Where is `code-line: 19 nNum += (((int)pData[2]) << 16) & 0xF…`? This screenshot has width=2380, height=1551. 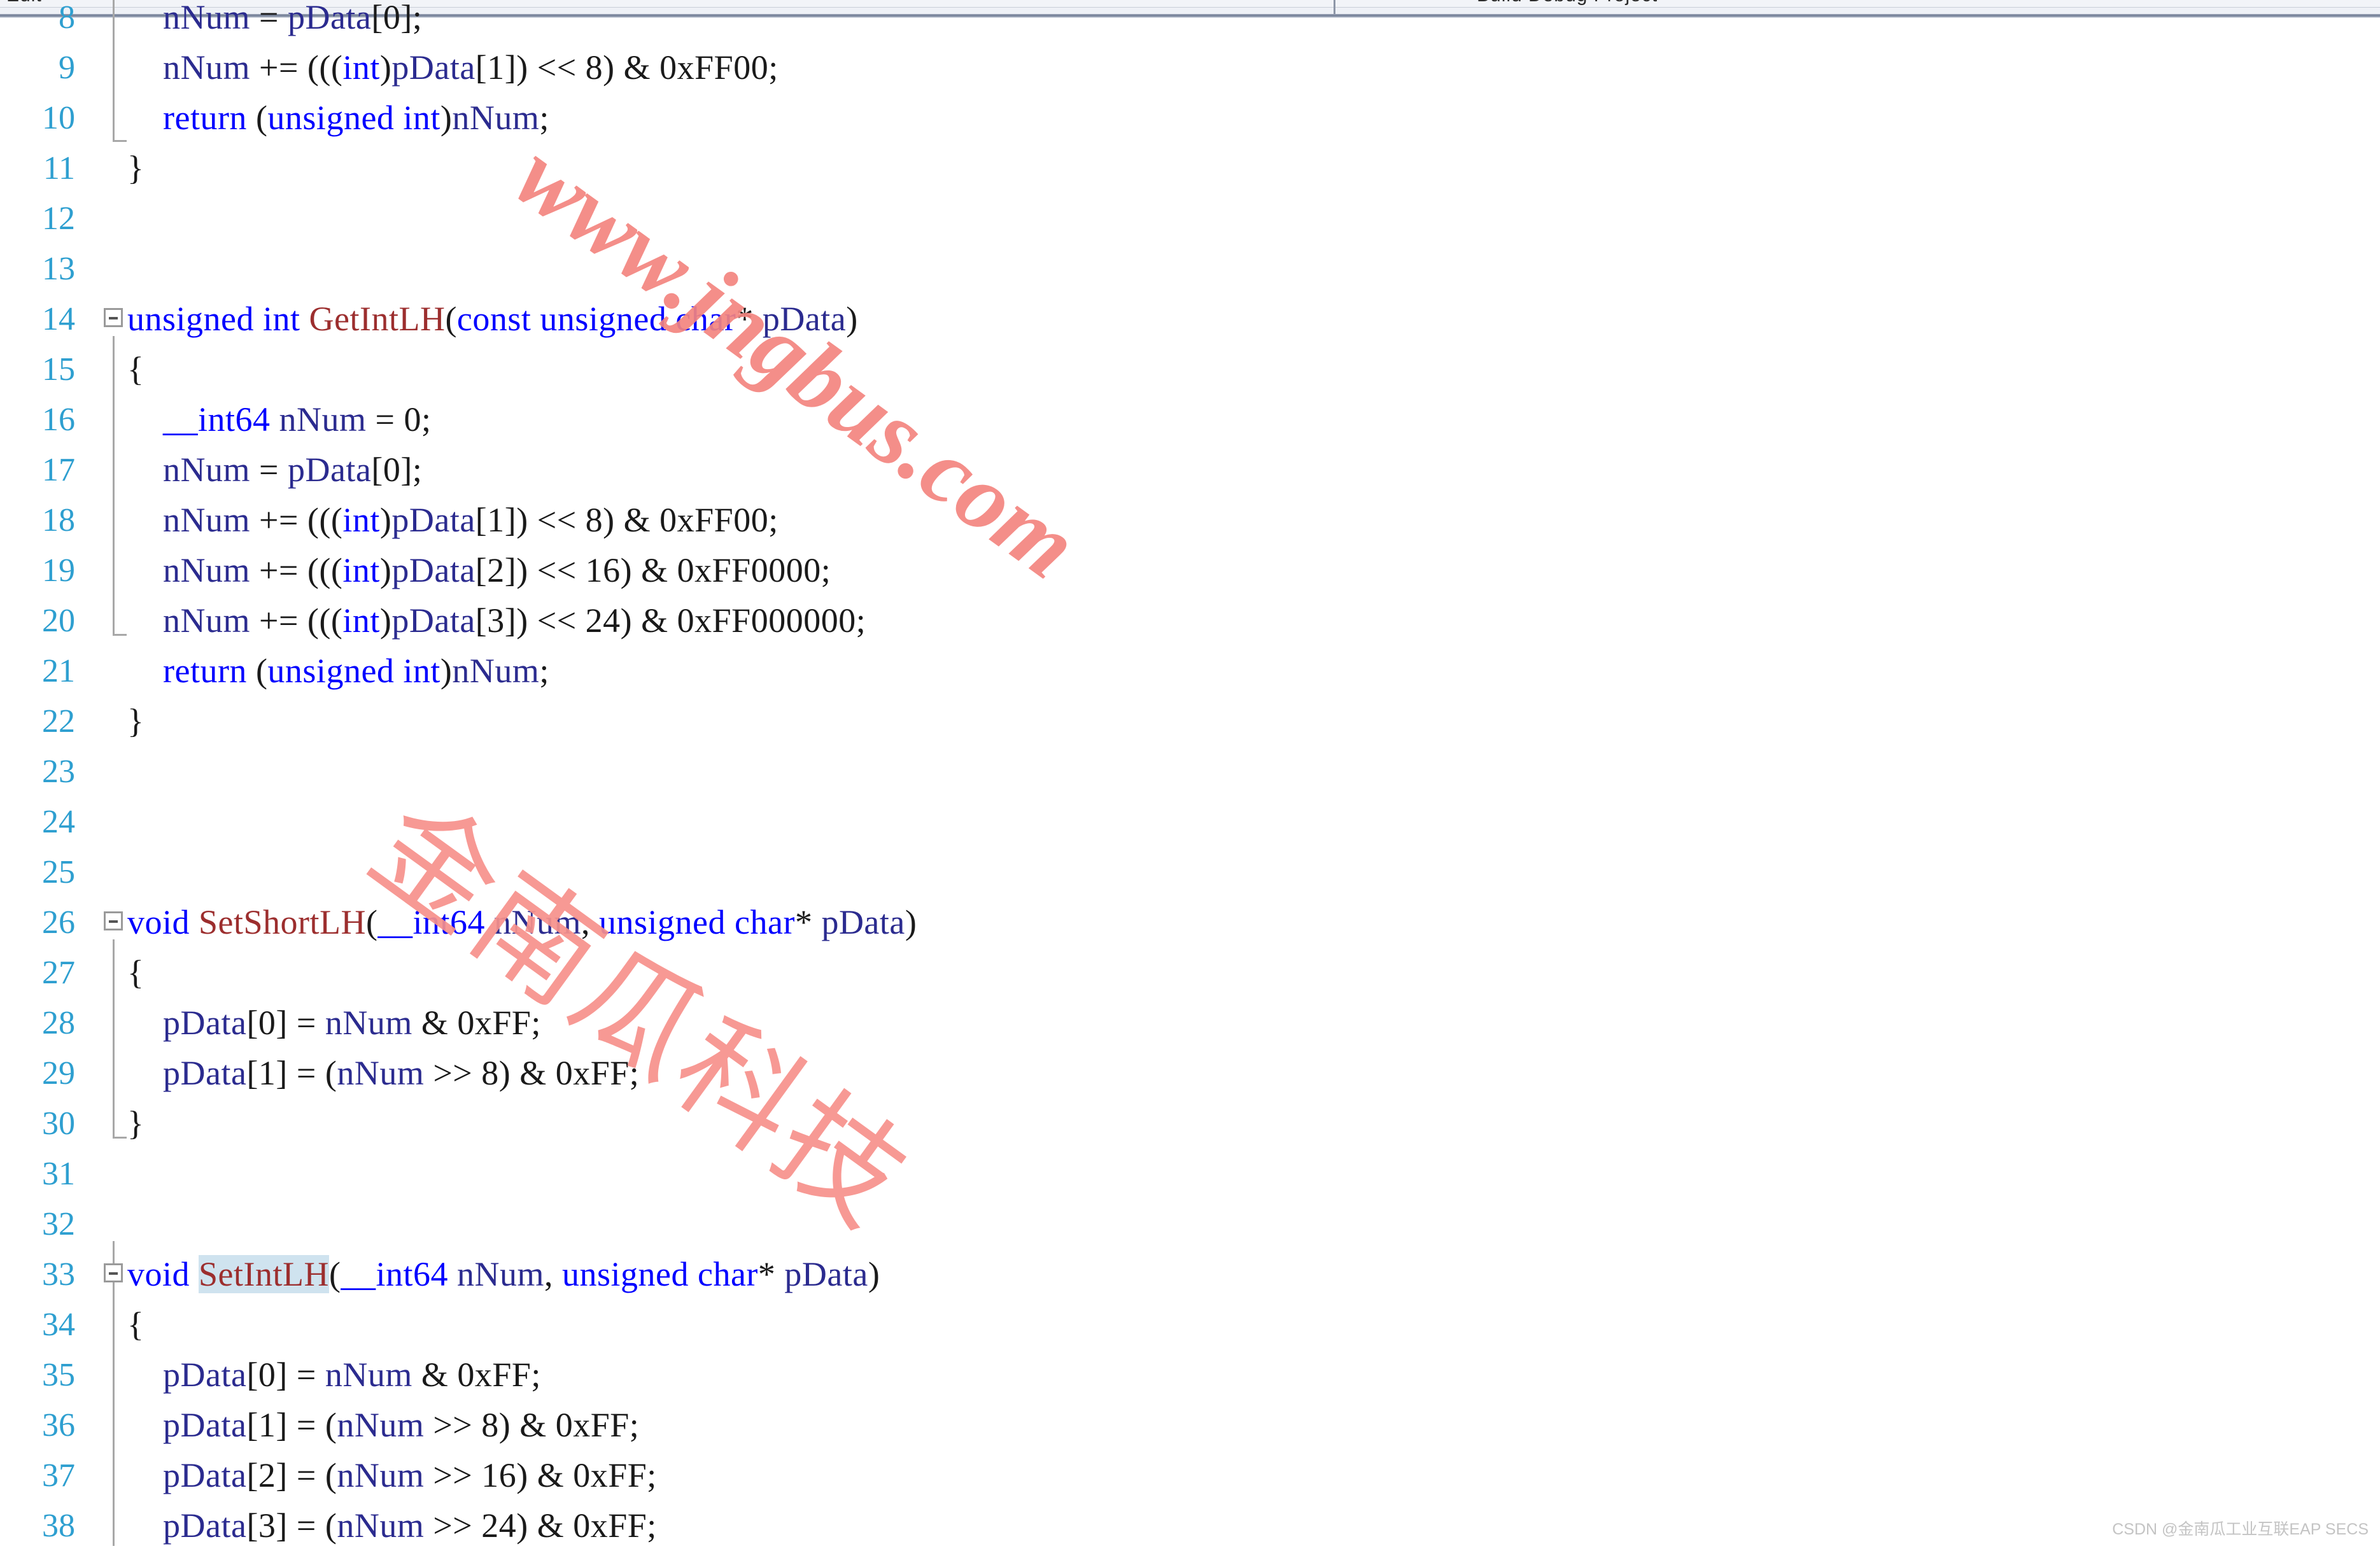 code-line: 19 nNum += (((int)pData[2]) << 16) & 0xF… is located at coordinates (1190, 570).